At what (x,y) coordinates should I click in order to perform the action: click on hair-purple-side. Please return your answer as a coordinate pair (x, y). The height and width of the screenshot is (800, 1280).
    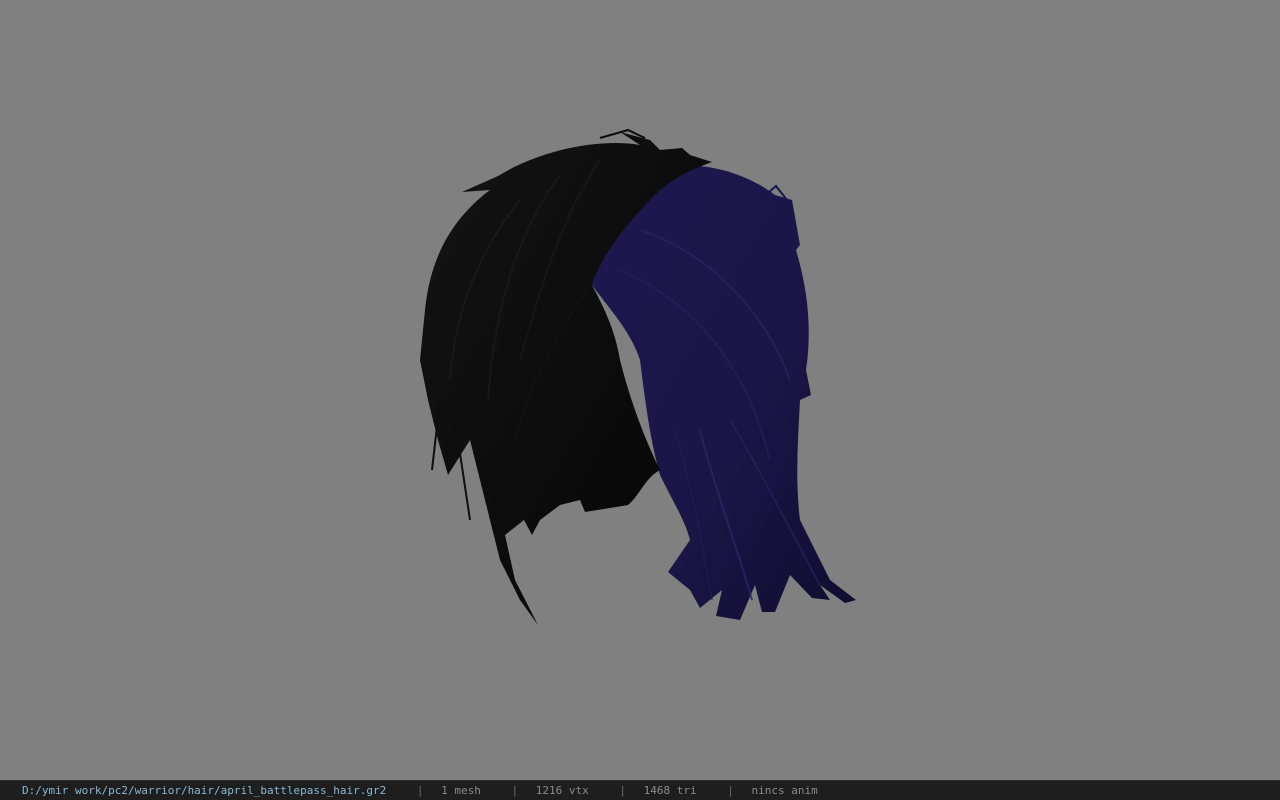
    Looking at the image, I should click on (724, 392).